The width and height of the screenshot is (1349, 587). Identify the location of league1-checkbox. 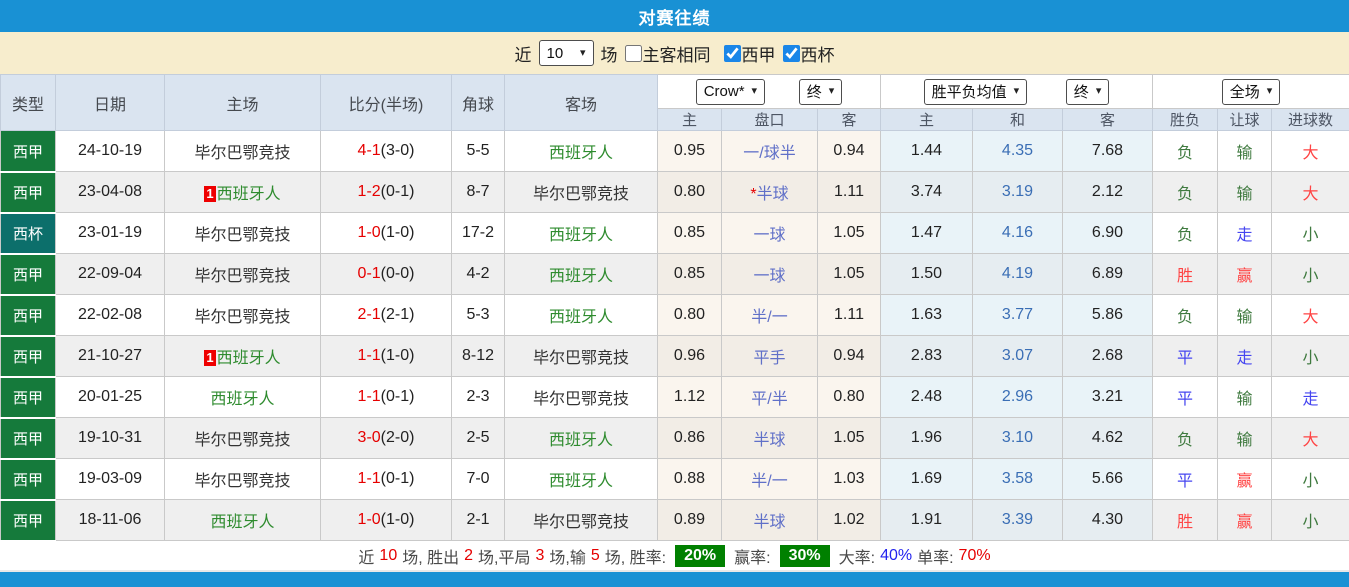
(732, 53).